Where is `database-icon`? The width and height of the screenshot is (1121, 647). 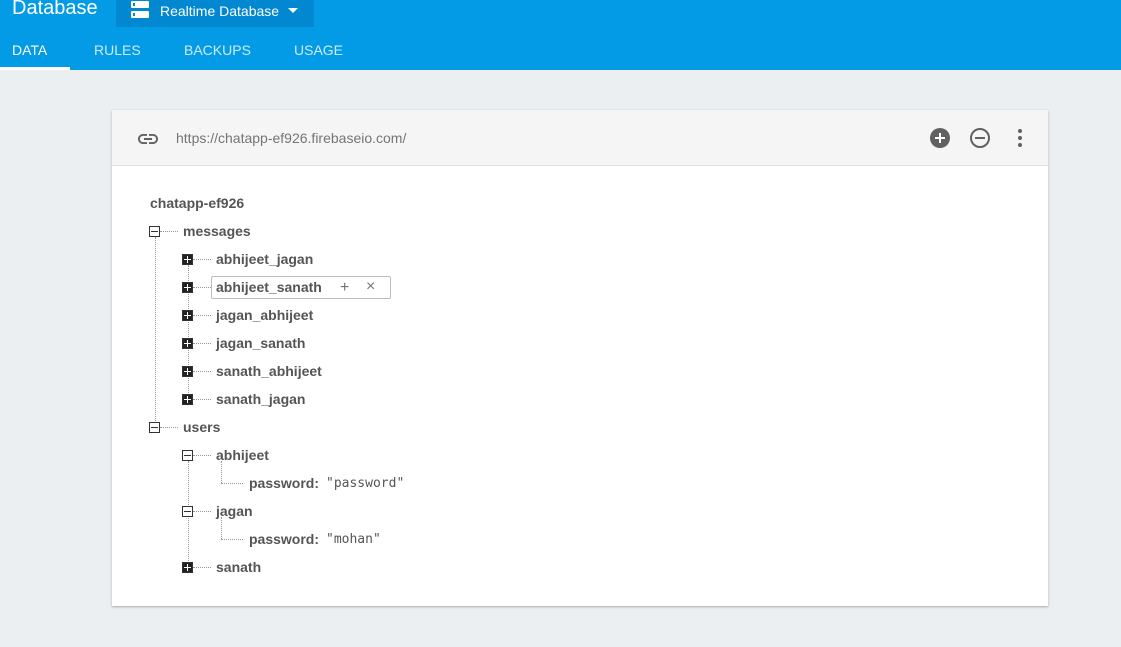
database-icon is located at coordinates (140, 9).